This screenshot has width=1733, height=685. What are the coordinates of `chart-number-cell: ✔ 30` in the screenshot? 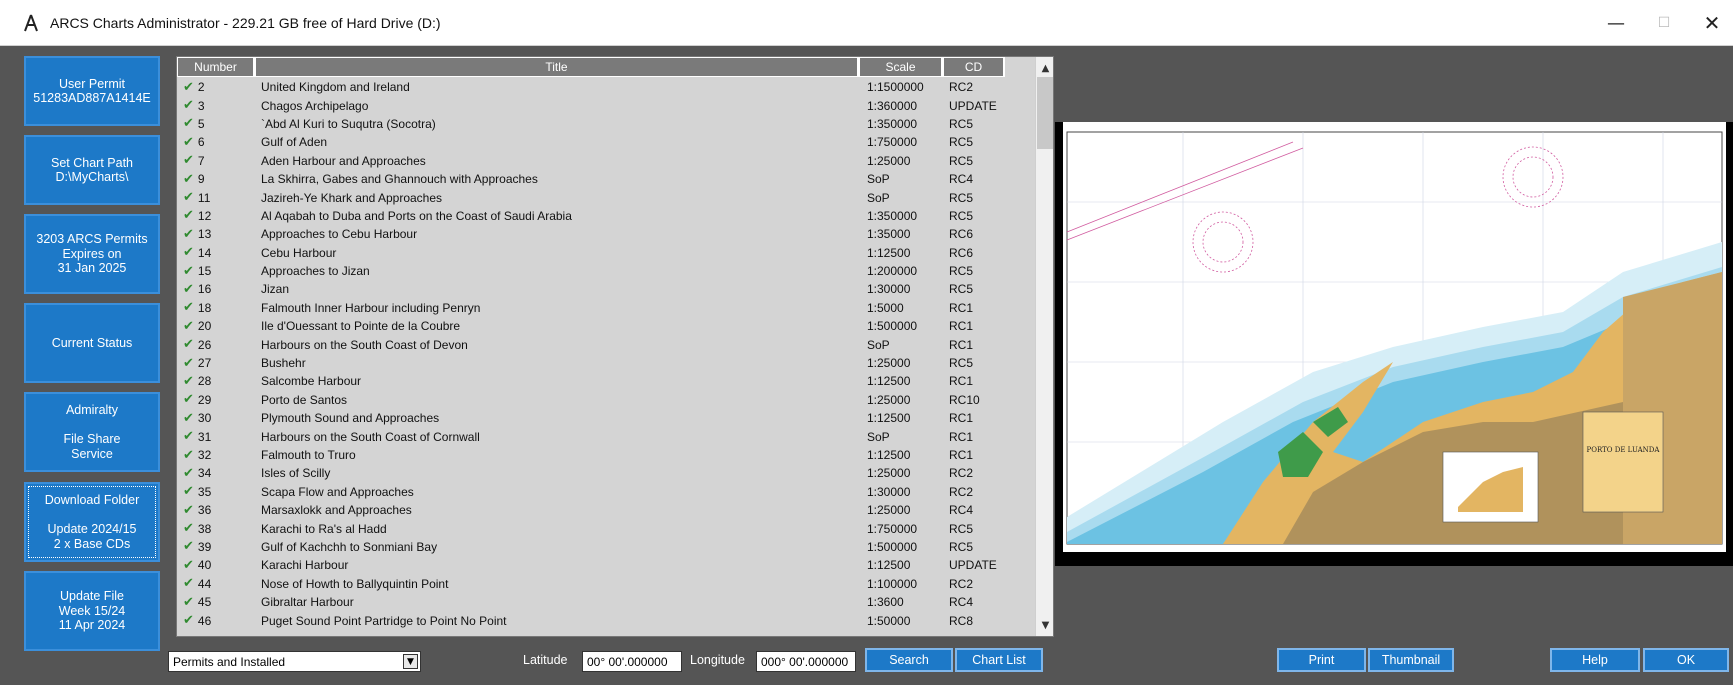 It's located at (216, 418).